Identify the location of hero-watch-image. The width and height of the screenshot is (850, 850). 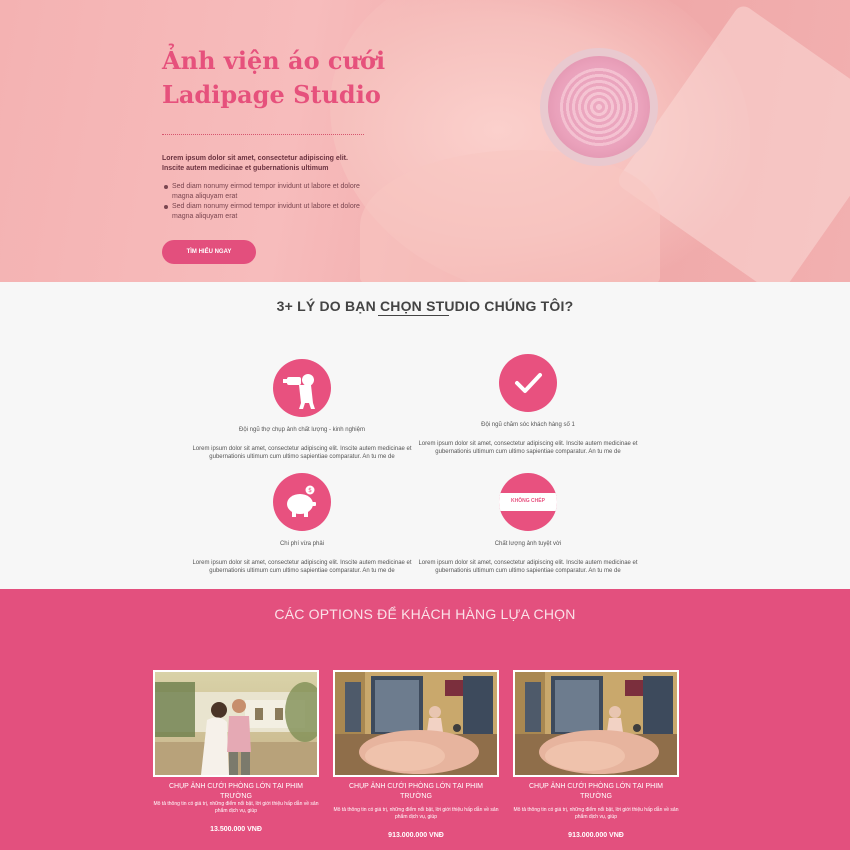
(599, 107).